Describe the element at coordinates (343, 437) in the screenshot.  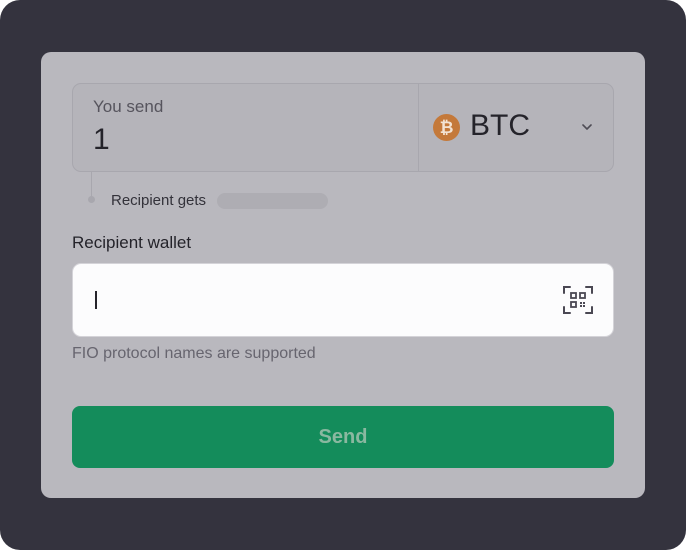
I see `send-button: Send` at that location.